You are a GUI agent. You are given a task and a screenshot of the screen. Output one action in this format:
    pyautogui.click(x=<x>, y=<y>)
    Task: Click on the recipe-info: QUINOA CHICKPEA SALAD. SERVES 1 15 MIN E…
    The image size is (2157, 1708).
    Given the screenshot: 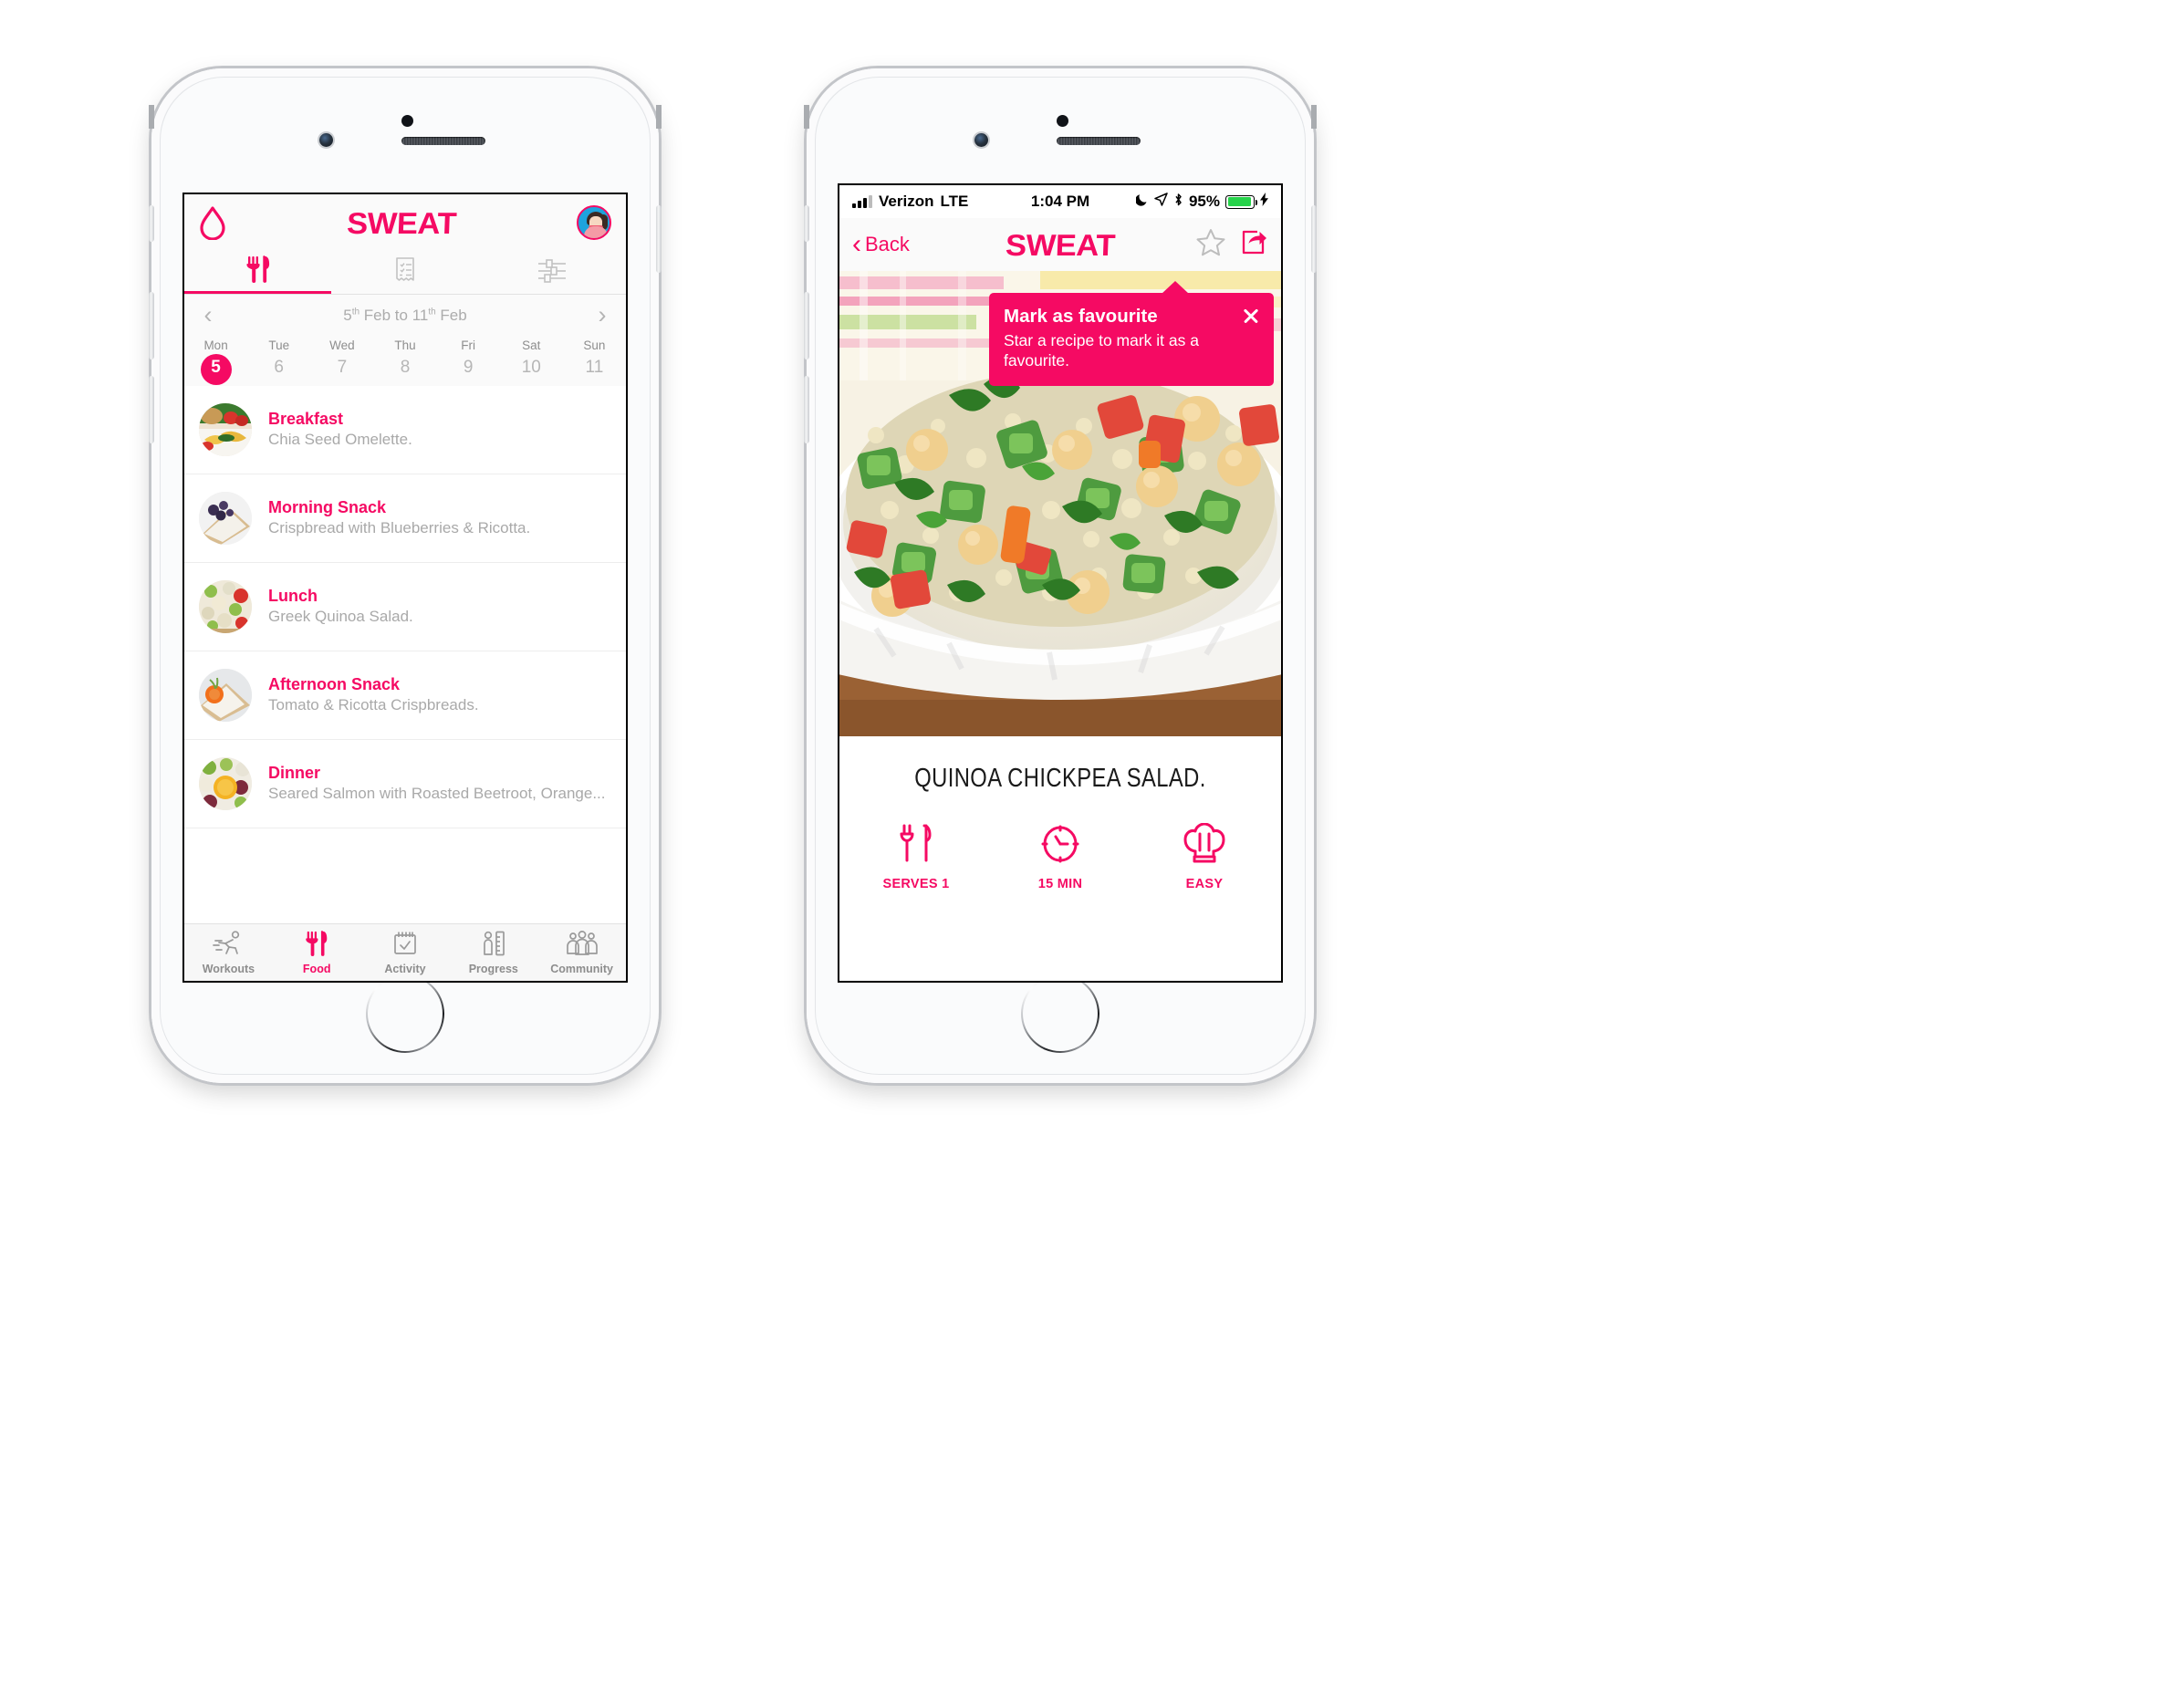 What is the action you would take?
    pyautogui.click(x=1060, y=814)
    